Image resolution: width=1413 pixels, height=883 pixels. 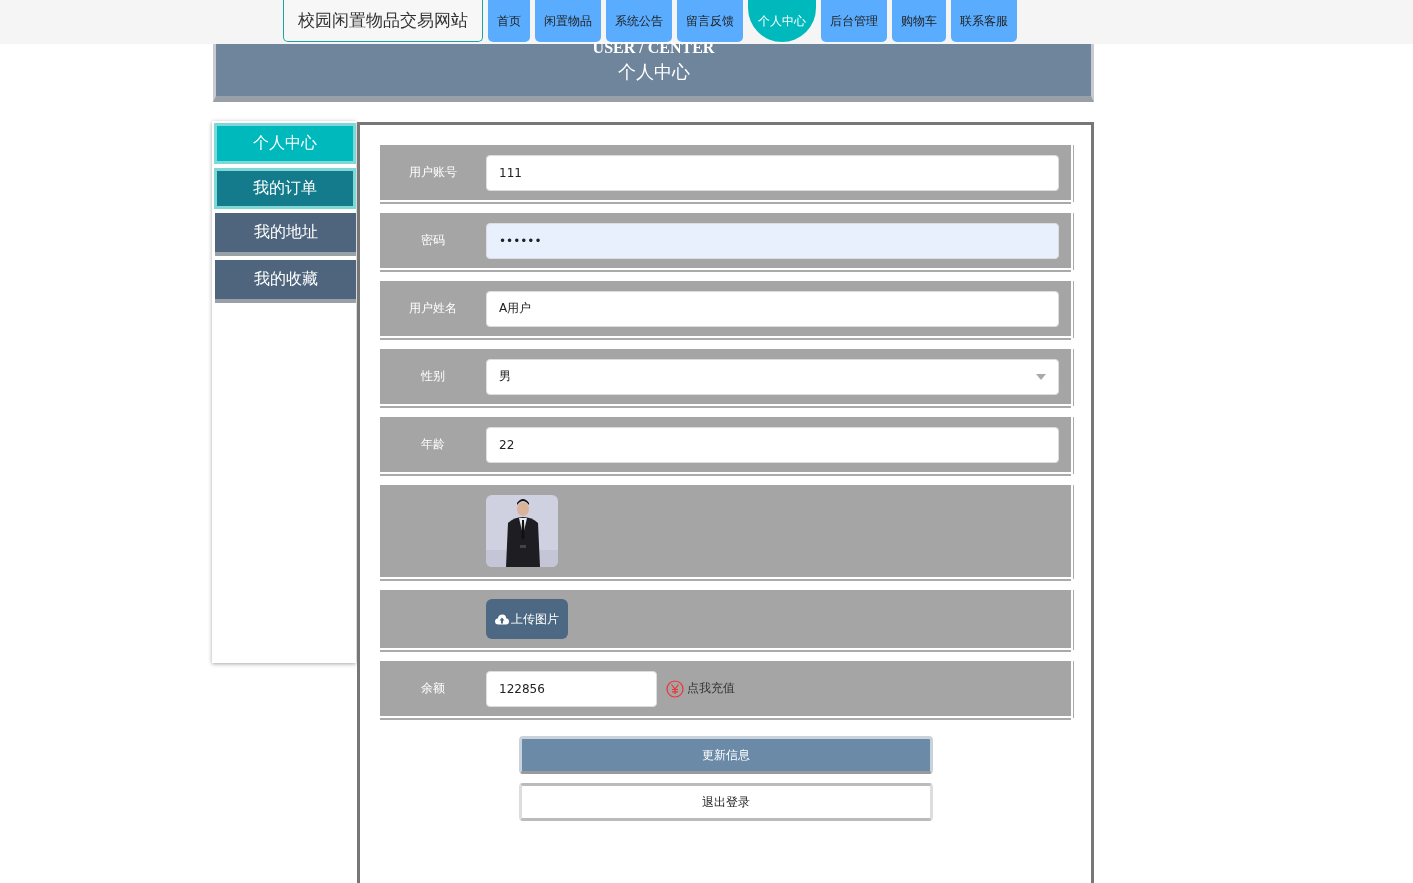 What do you see at coordinates (725, 755) in the screenshot?
I see `update-button: 更新信息` at bounding box center [725, 755].